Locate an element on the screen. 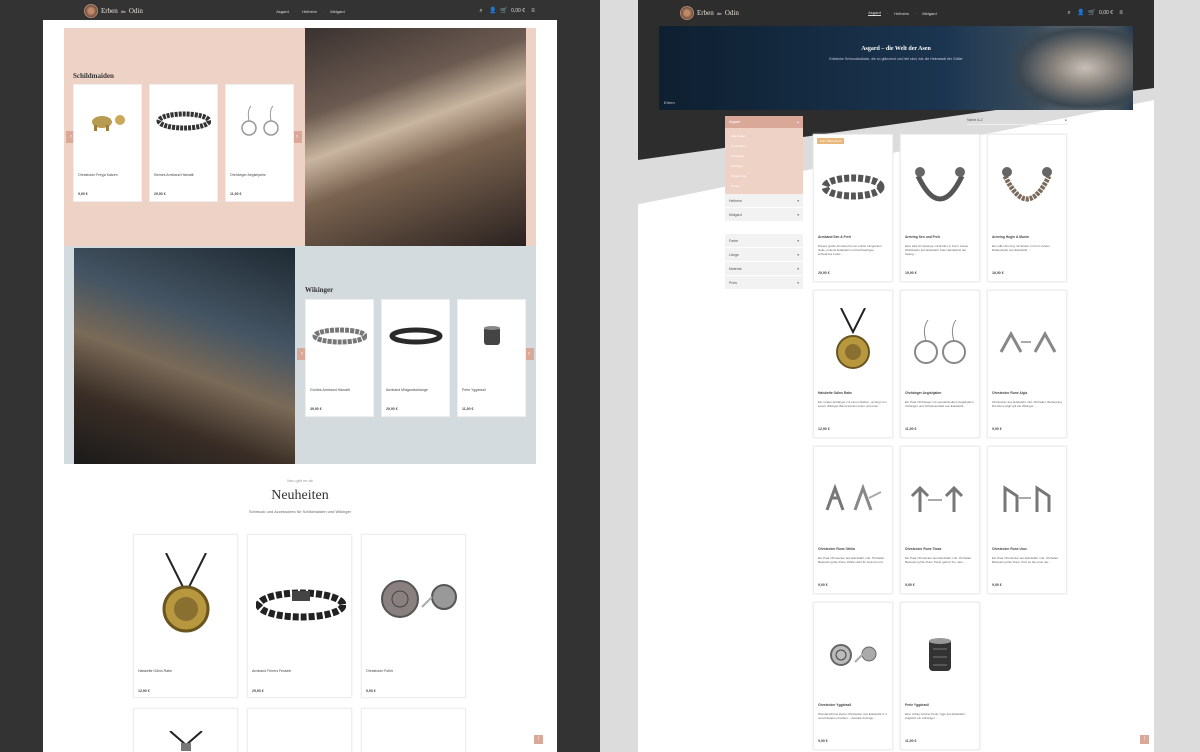  shieldmaiden-photo is located at coordinates (415, 137).